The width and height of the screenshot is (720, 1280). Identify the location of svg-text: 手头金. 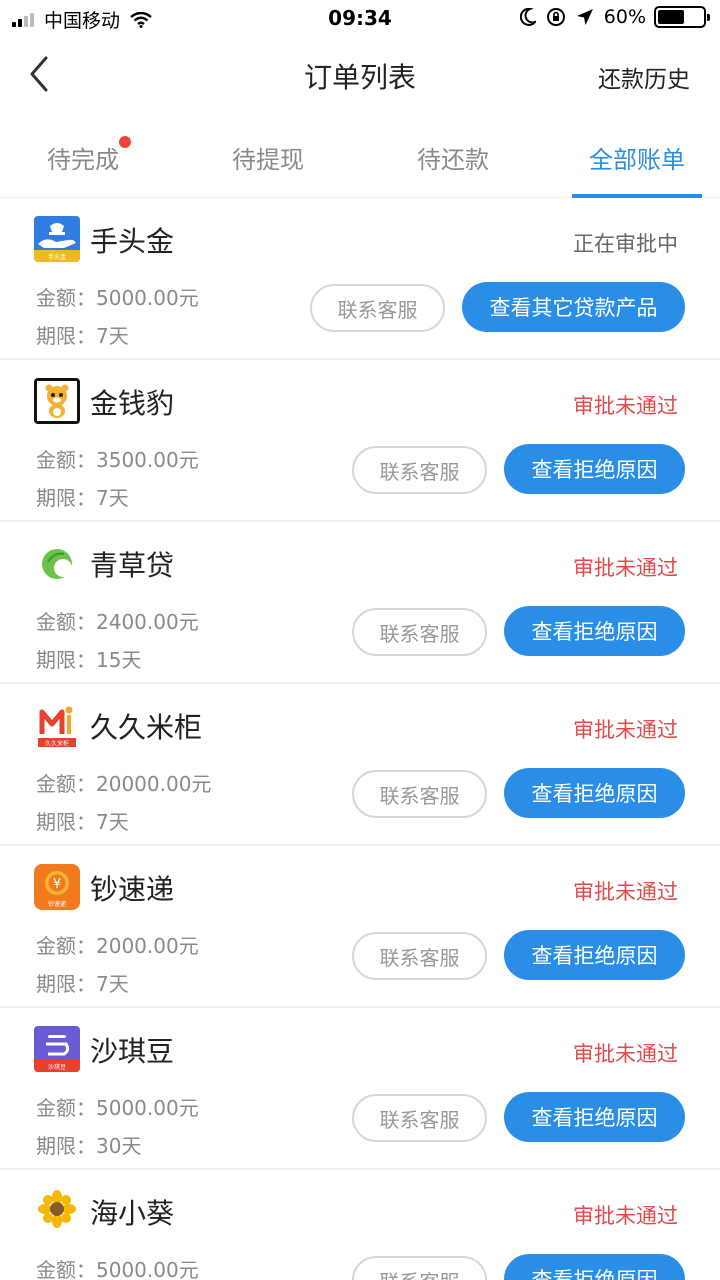
(57, 257).